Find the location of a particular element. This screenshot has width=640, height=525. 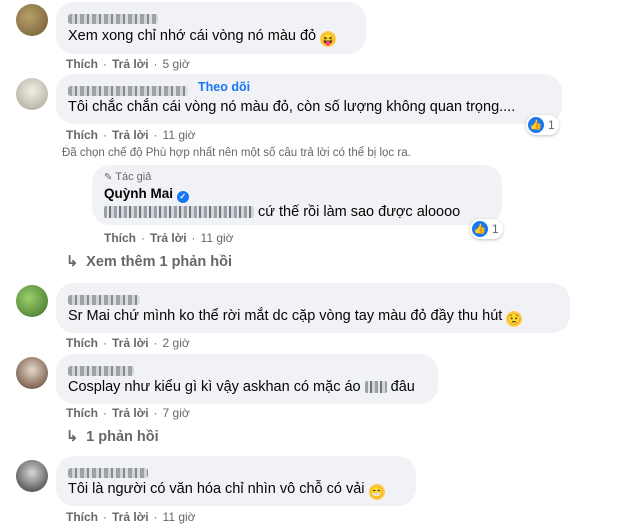

comment-actions: Thích · Trả lời · 7 giờ is located at coordinates (128, 413).